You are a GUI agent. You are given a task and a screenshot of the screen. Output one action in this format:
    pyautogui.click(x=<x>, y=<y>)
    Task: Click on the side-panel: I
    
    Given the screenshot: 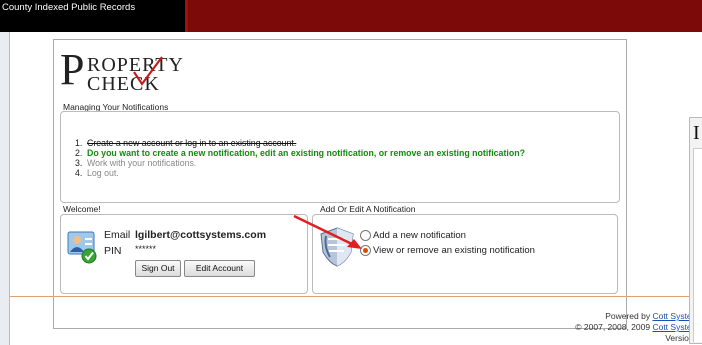 What is the action you would take?
    pyautogui.click(x=695, y=230)
    